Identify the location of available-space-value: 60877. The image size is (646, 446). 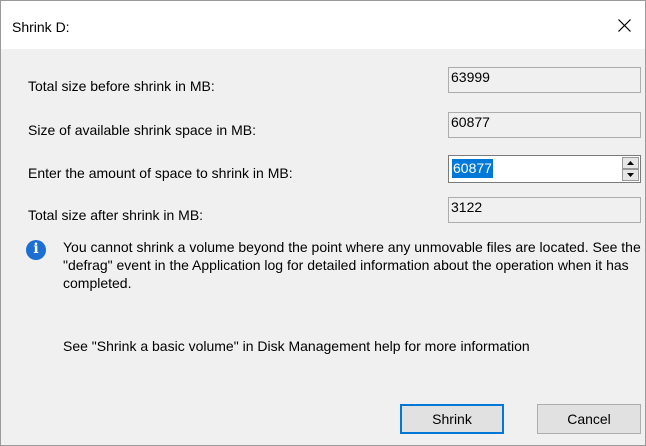
(470, 122).